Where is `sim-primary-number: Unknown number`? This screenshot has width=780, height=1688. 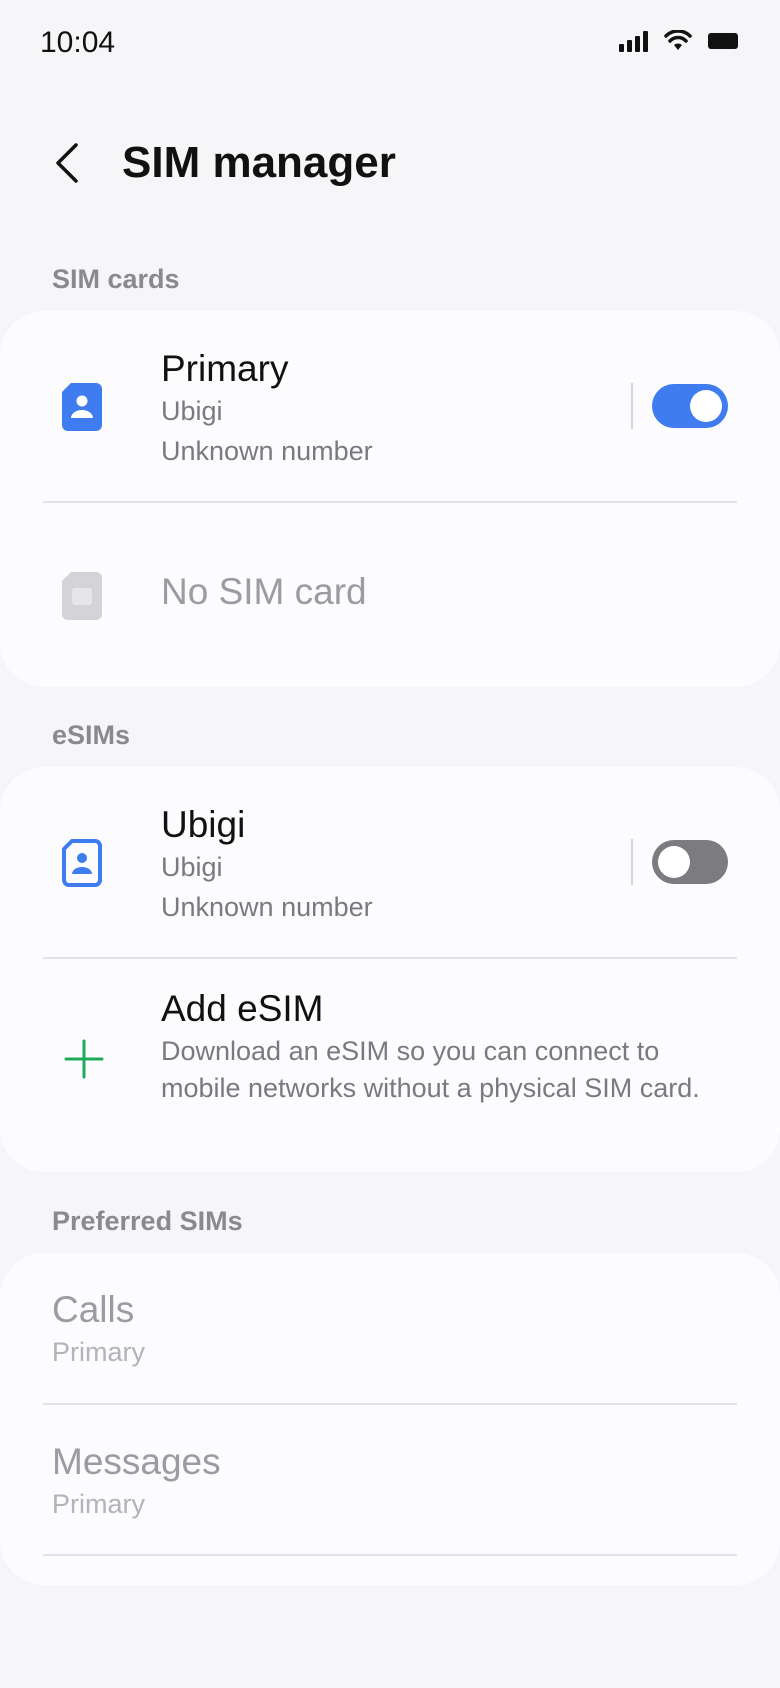 sim-primary-number: Unknown number is located at coordinates (267, 451).